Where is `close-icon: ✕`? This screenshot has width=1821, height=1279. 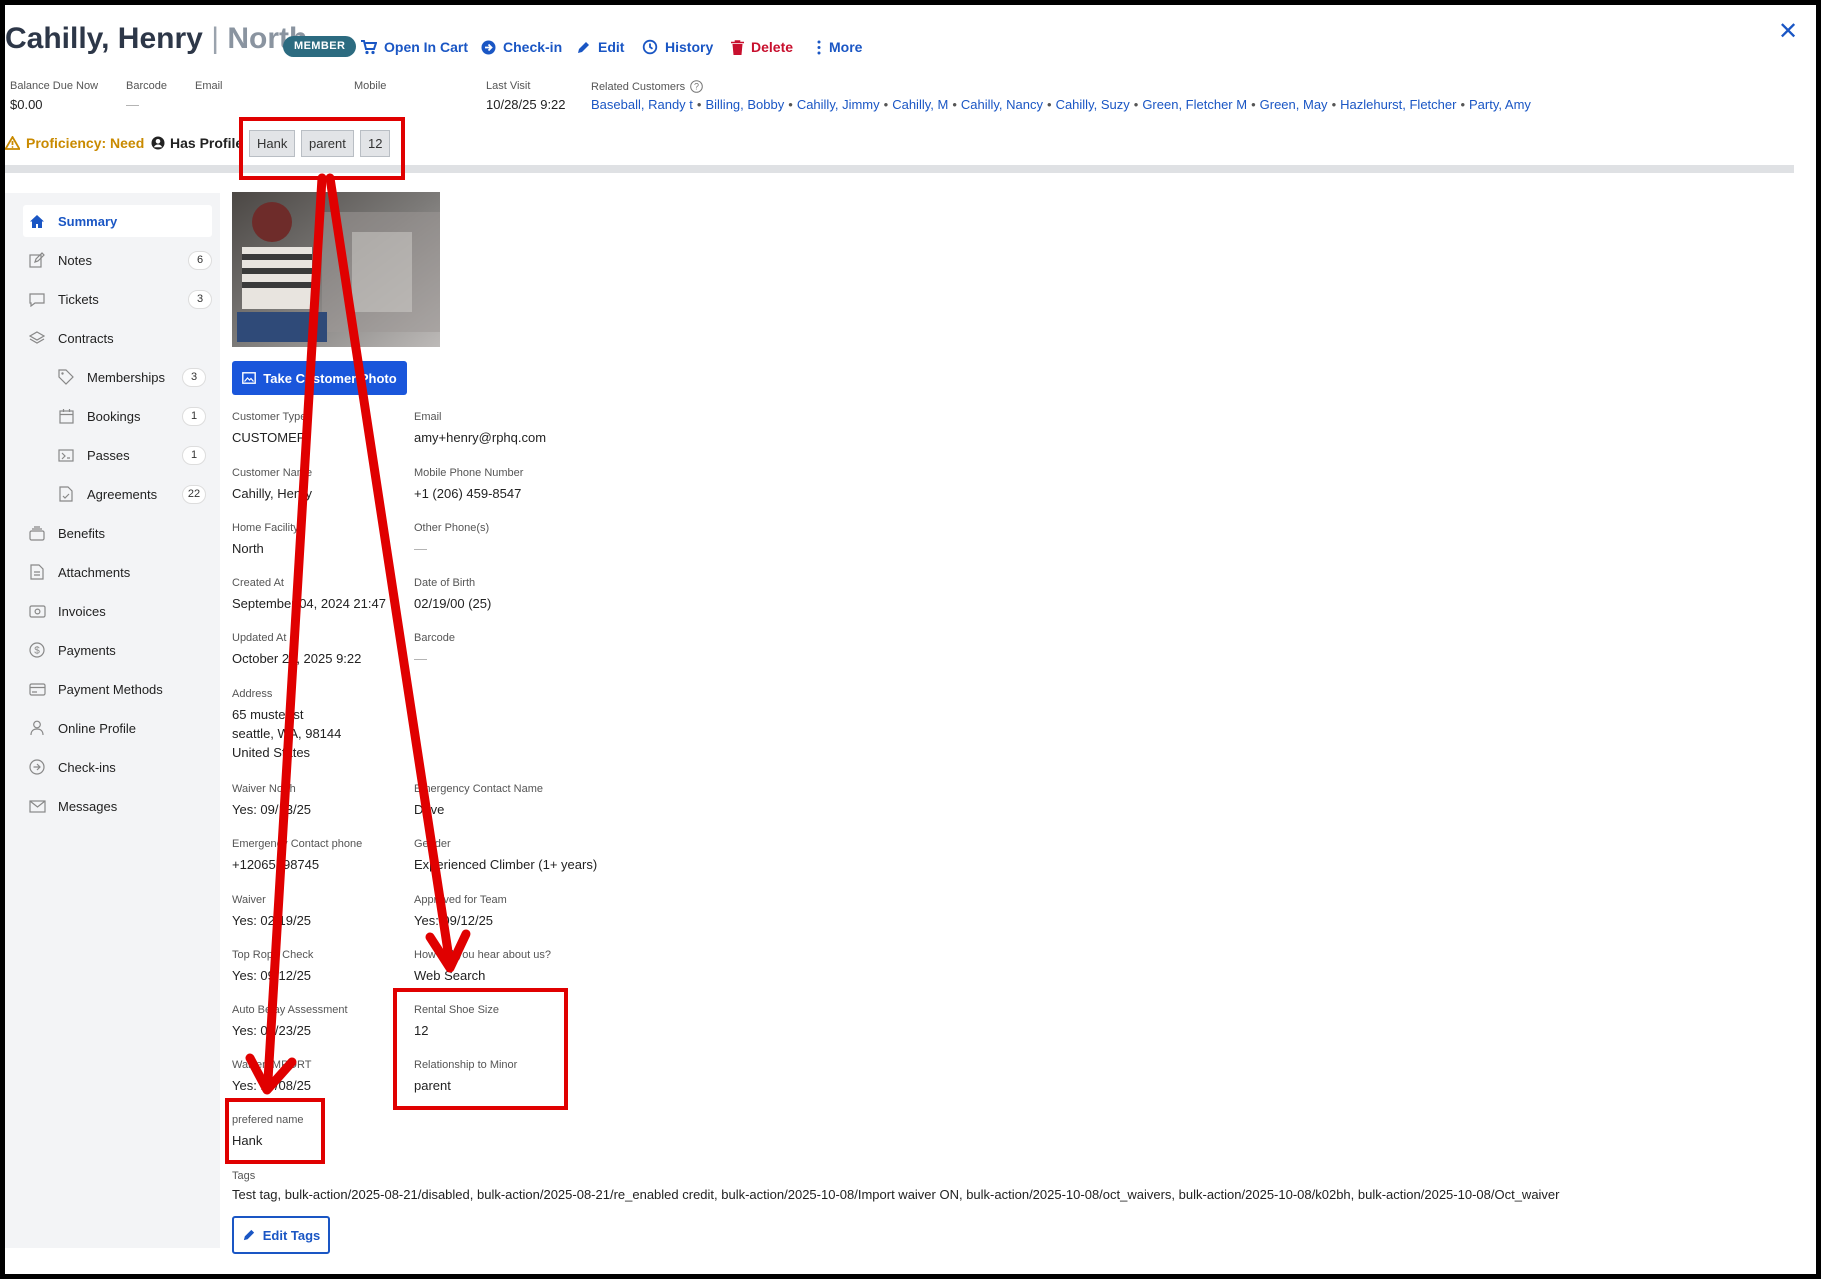
close-icon: ✕ is located at coordinates (1788, 32).